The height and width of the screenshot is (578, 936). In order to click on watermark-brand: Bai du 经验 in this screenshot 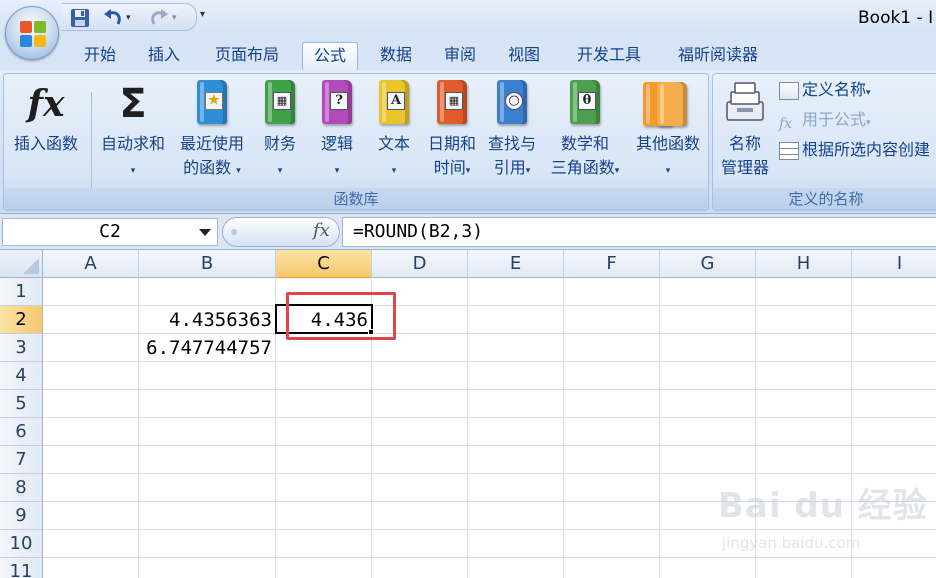, I will do `click(823, 506)`.